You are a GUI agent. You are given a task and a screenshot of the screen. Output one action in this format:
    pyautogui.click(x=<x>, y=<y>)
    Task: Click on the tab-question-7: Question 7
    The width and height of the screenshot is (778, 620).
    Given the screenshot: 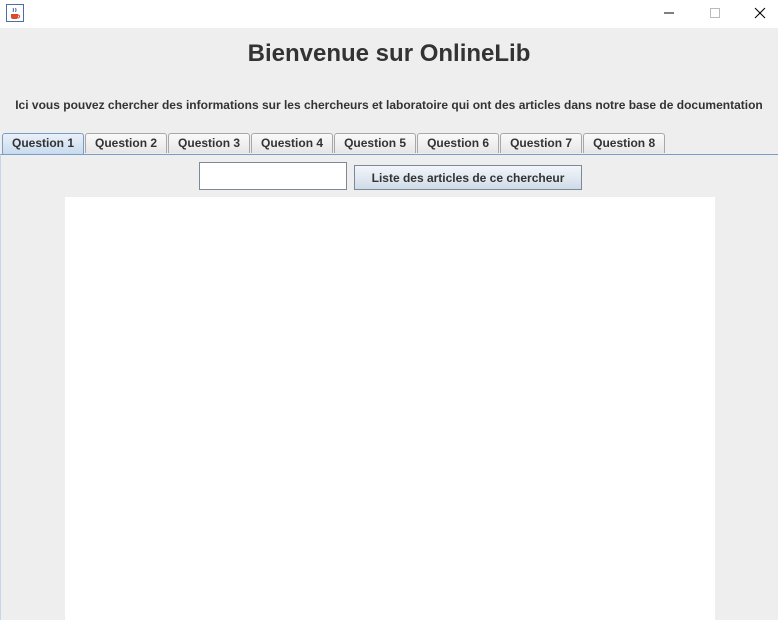 What is the action you would take?
    pyautogui.click(x=541, y=143)
    